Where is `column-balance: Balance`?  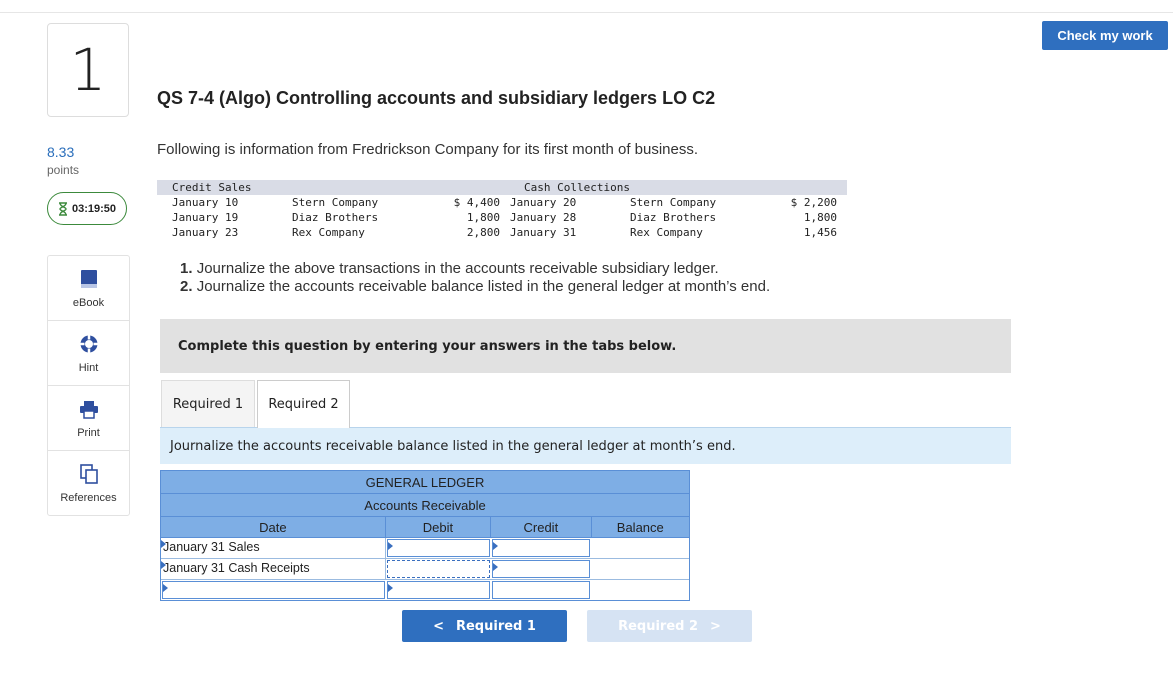 column-balance: Balance is located at coordinates (640, 527).